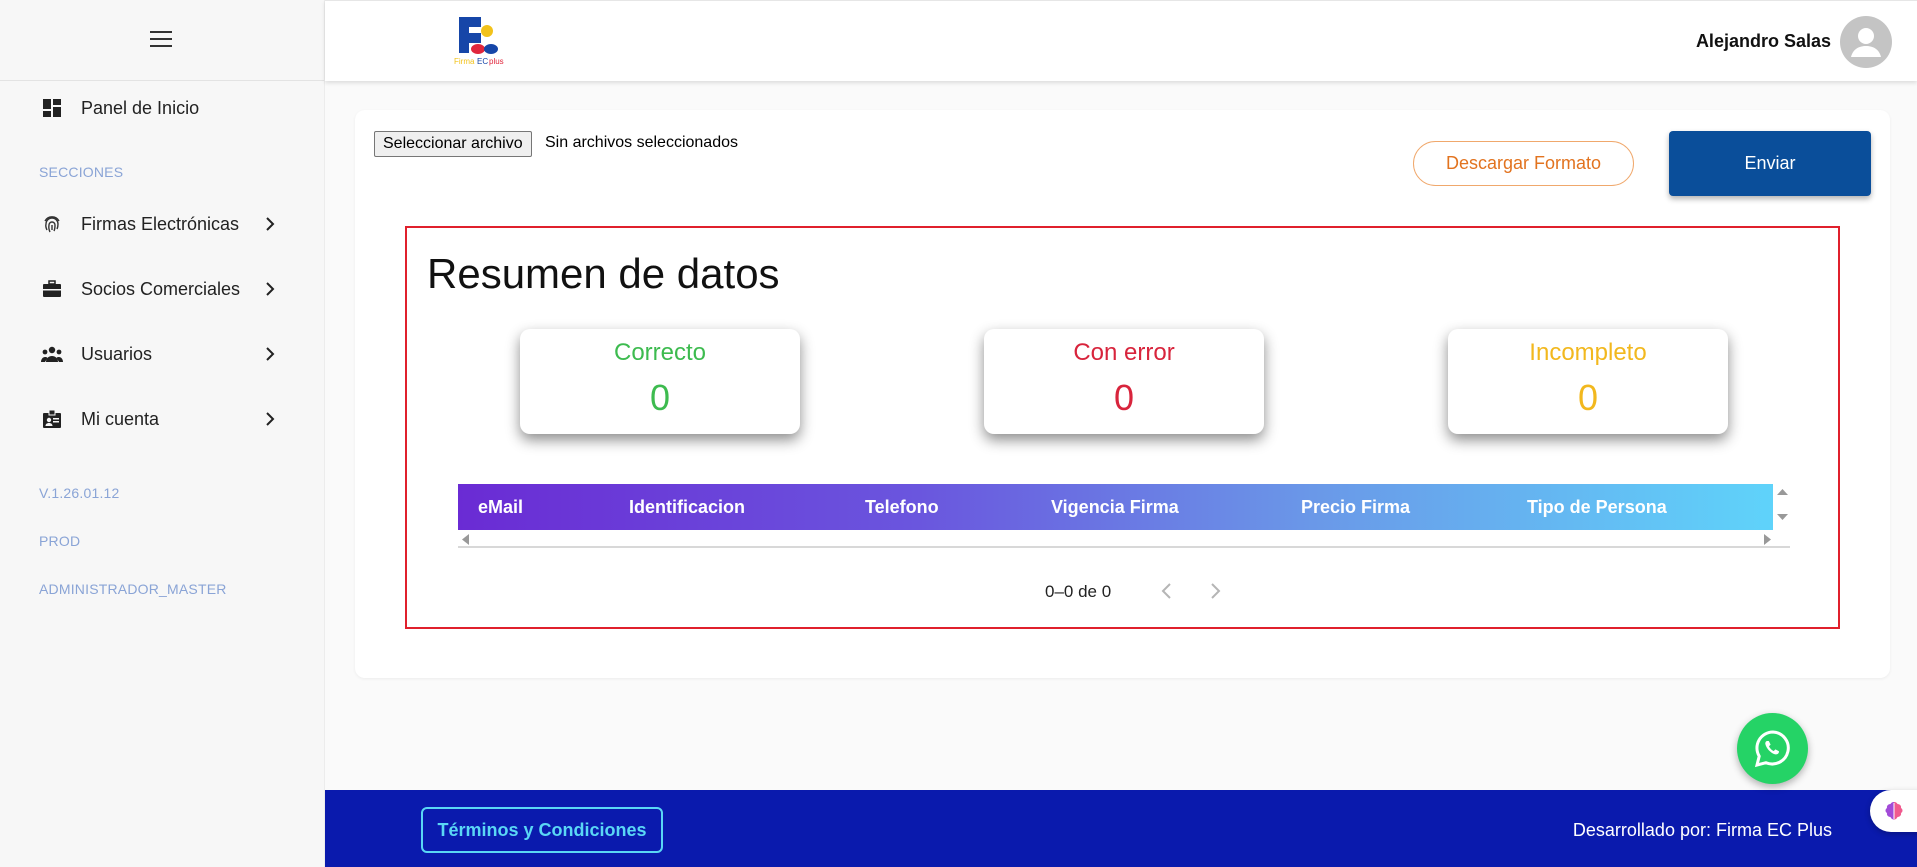 This screenshot has width=1917, height=867. What do you see at coordinates (464, 61) in the screenshot?
I see `svg-text: Firma` at bounding box center [464, 61].